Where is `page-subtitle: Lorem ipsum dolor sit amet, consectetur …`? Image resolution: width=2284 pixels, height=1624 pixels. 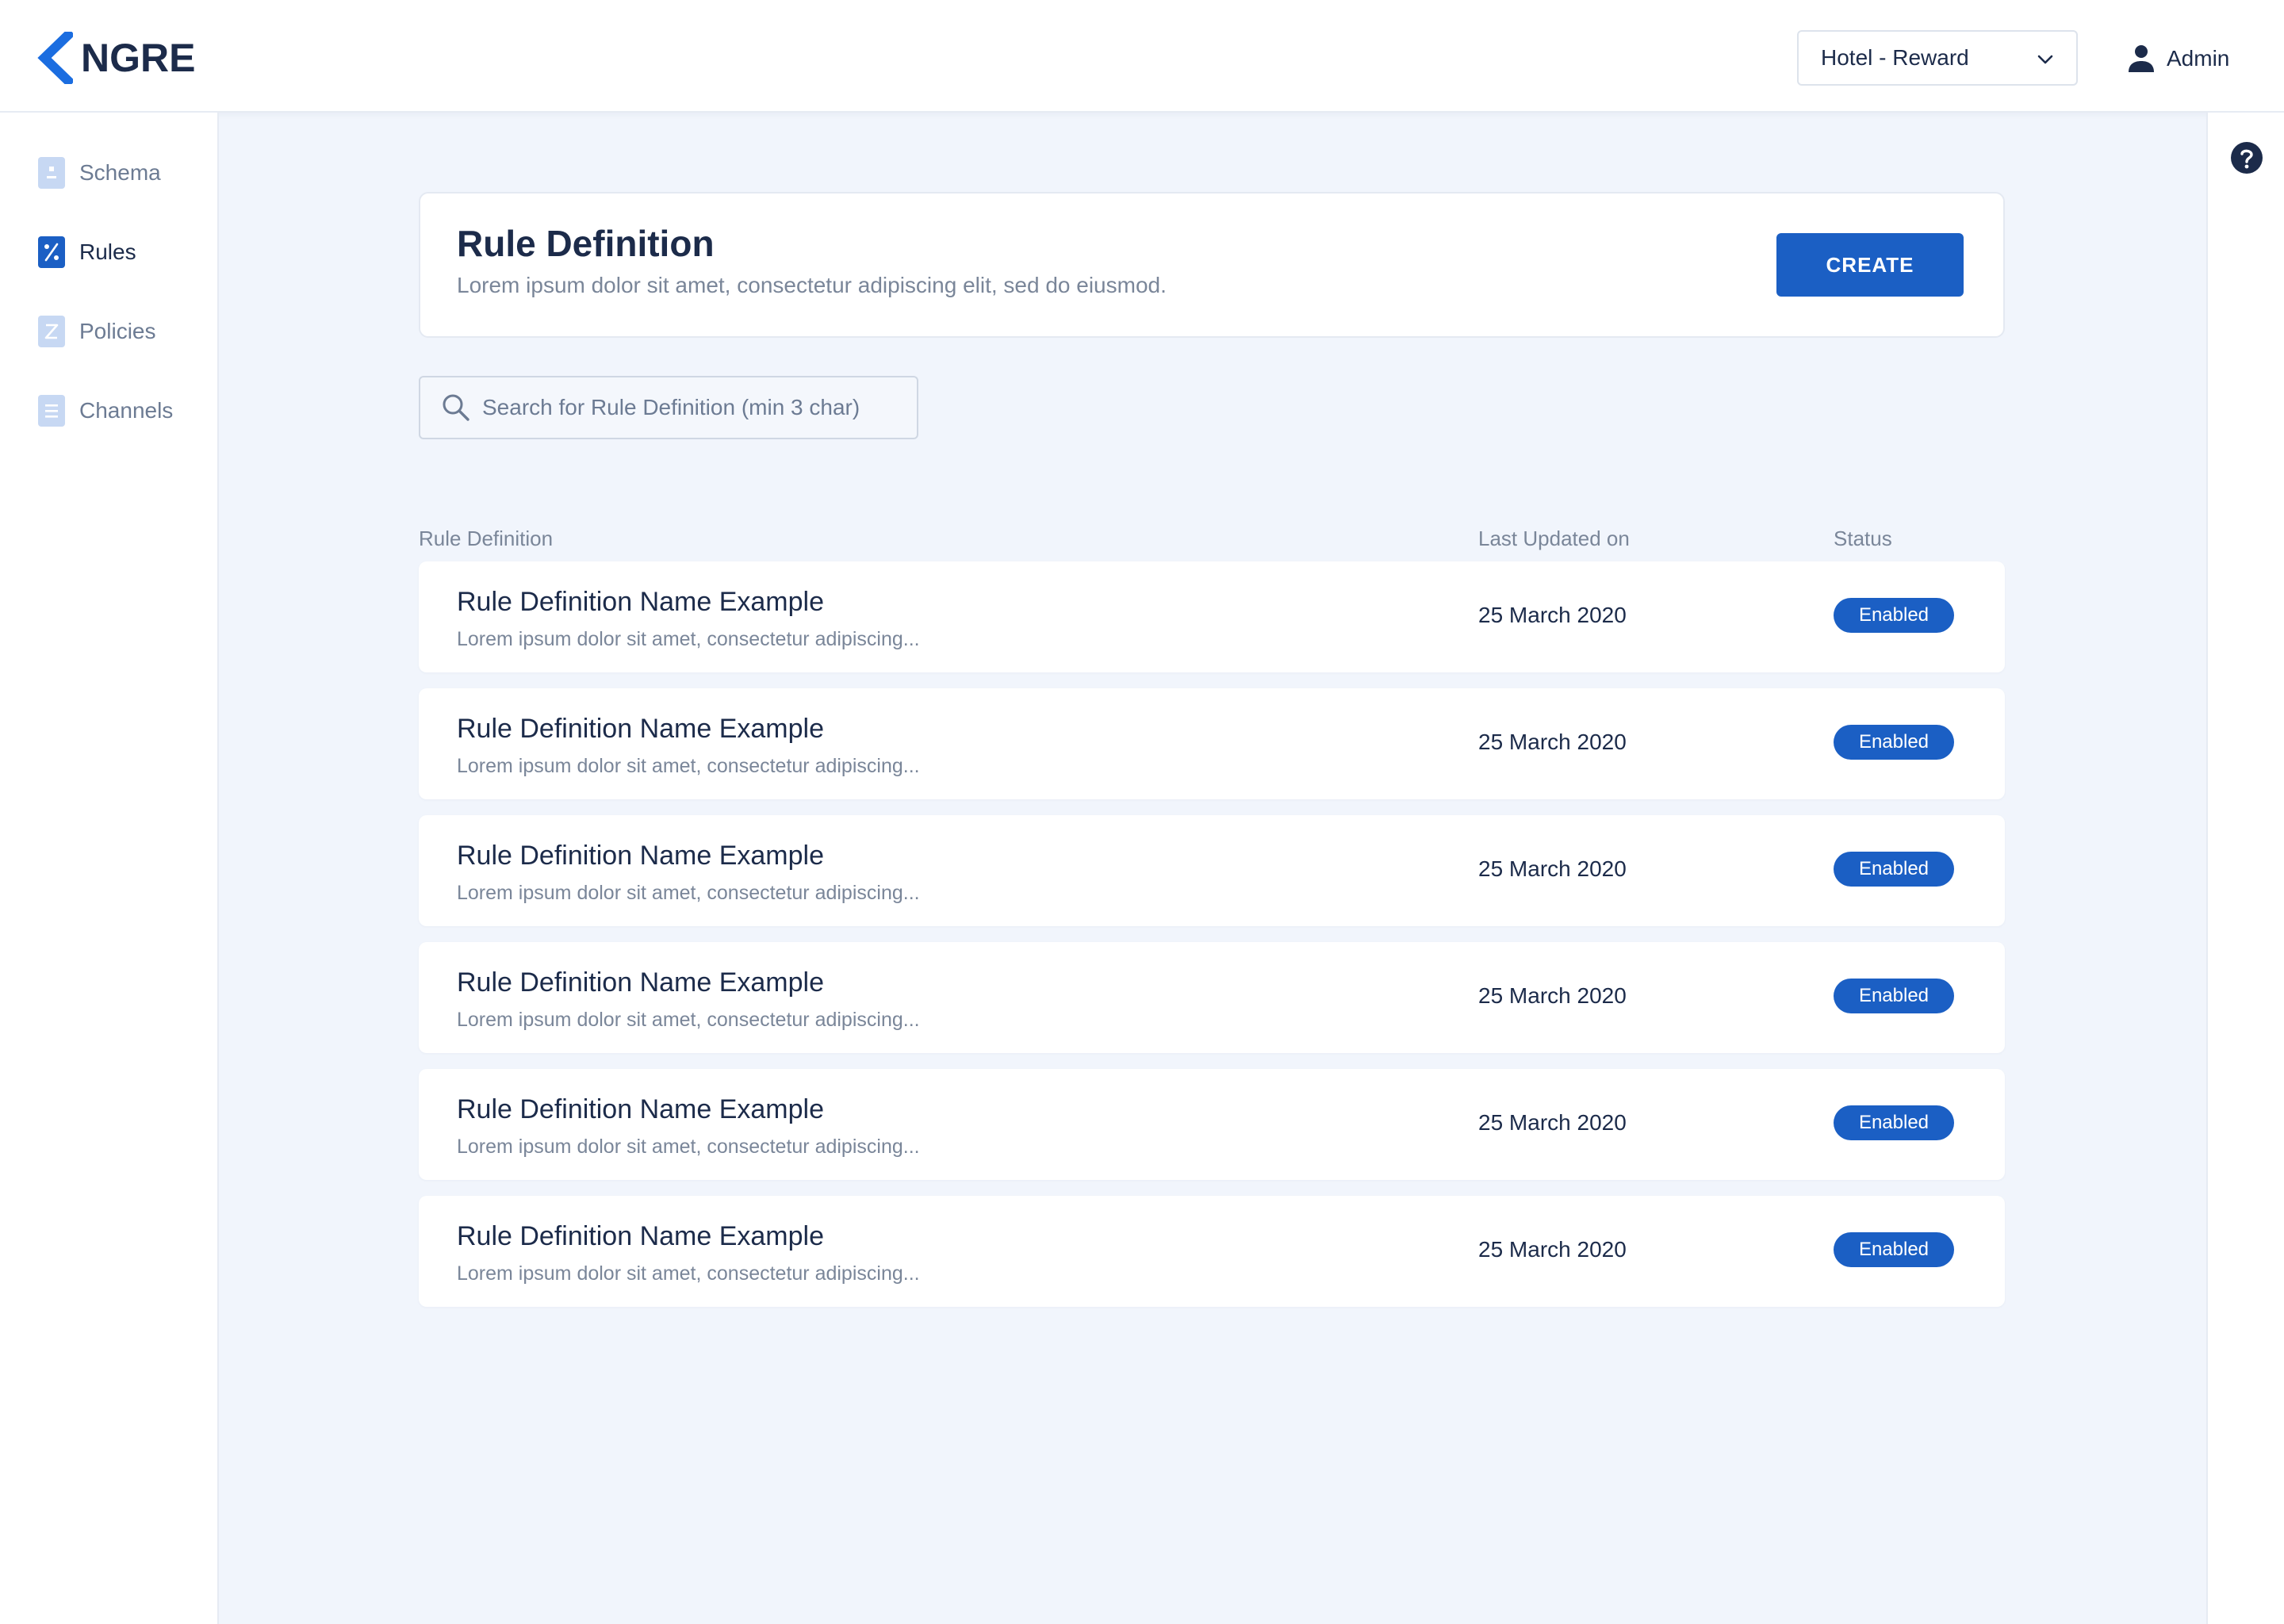 page-subtitle: Lorem ipsum dolor sit amet, consectetur … is located at coordinates (812, 285).